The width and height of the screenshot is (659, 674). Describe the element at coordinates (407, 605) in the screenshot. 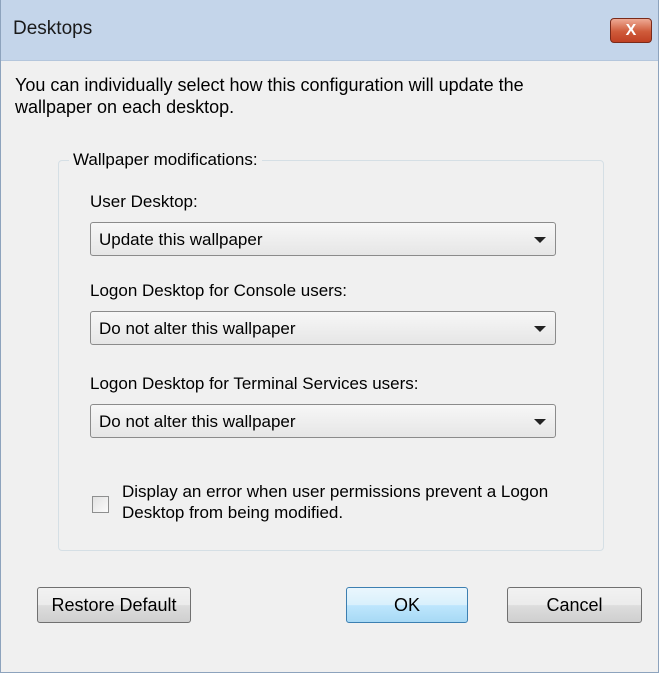

I see `ok-button: OK` at that location.